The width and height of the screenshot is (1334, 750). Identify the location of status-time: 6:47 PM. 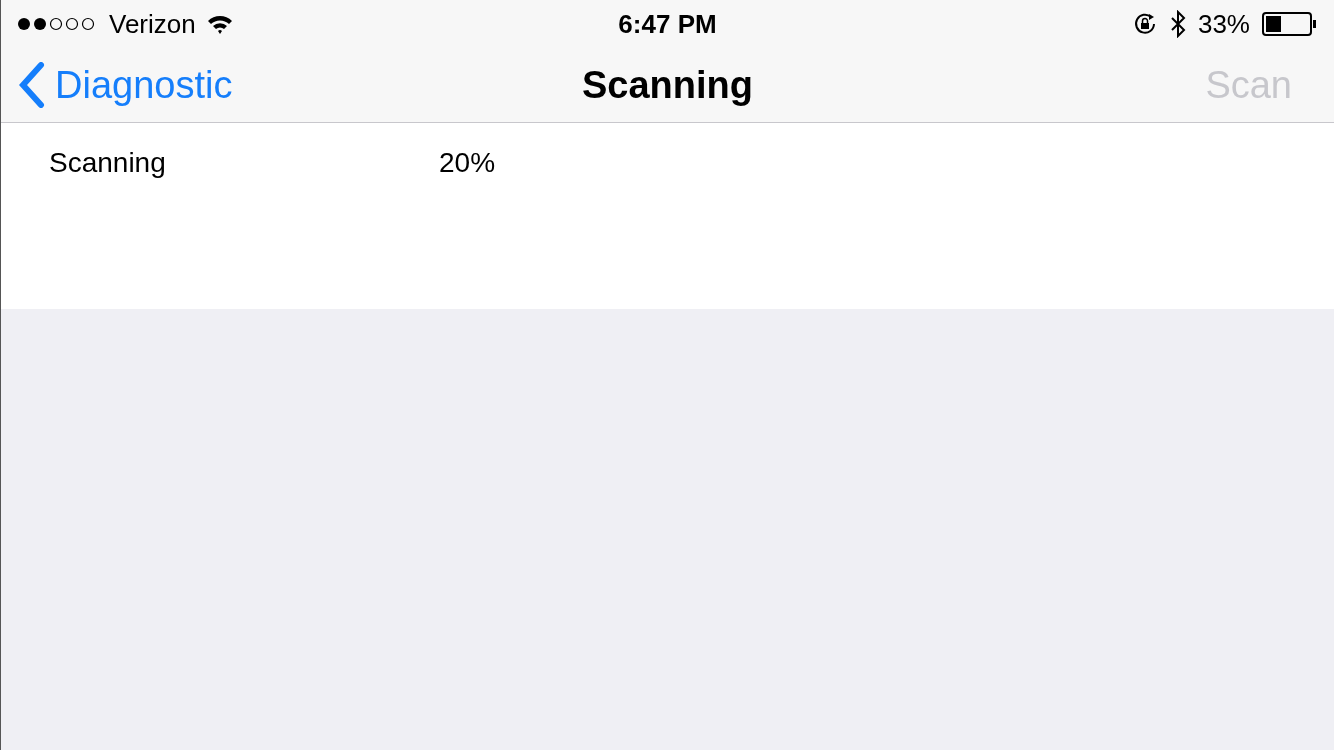
(667, 24).